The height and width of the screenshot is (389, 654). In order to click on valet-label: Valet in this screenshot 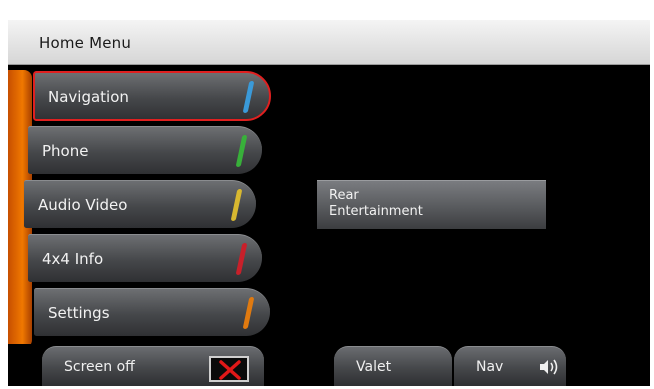, I will do `click(374, 367)`.